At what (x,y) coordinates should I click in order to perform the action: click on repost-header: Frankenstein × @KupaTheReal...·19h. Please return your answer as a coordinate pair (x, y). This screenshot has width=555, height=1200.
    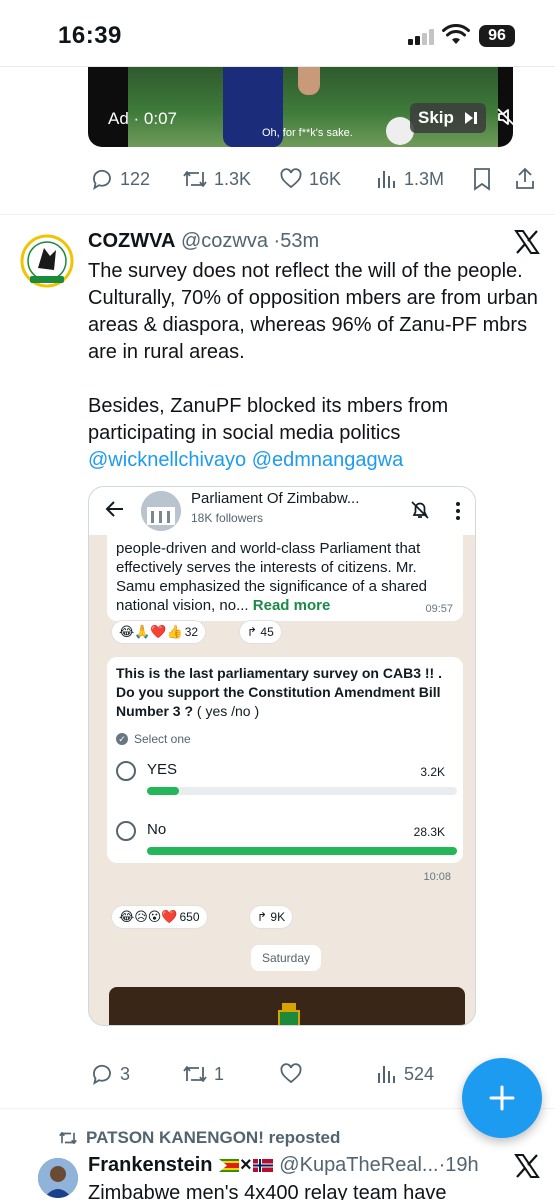
    Looking at the image, I should click on (283, 1165).